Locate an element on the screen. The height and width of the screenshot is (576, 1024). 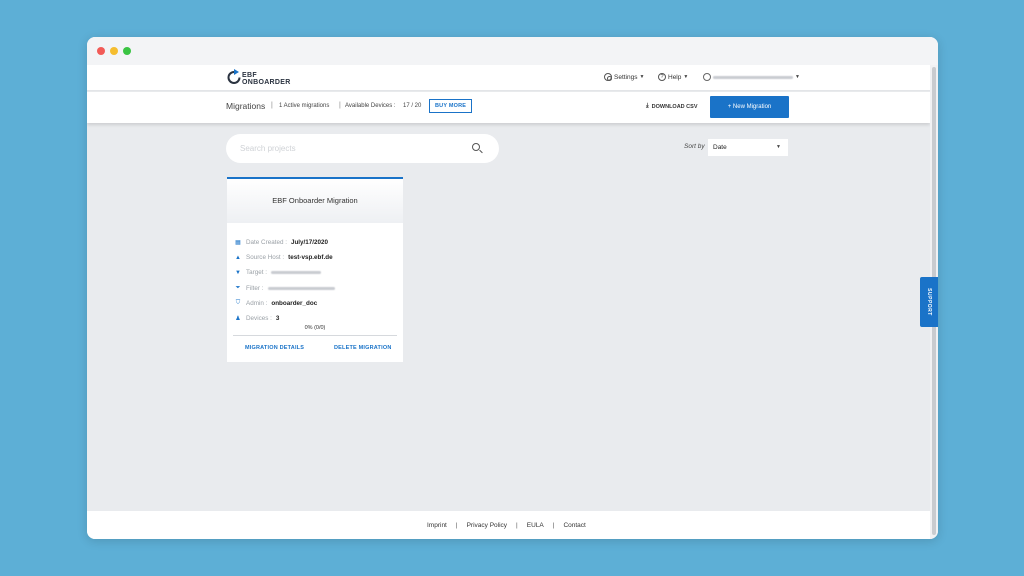
sort-by-select: Date ▼ is located at coordinates (748, 147).